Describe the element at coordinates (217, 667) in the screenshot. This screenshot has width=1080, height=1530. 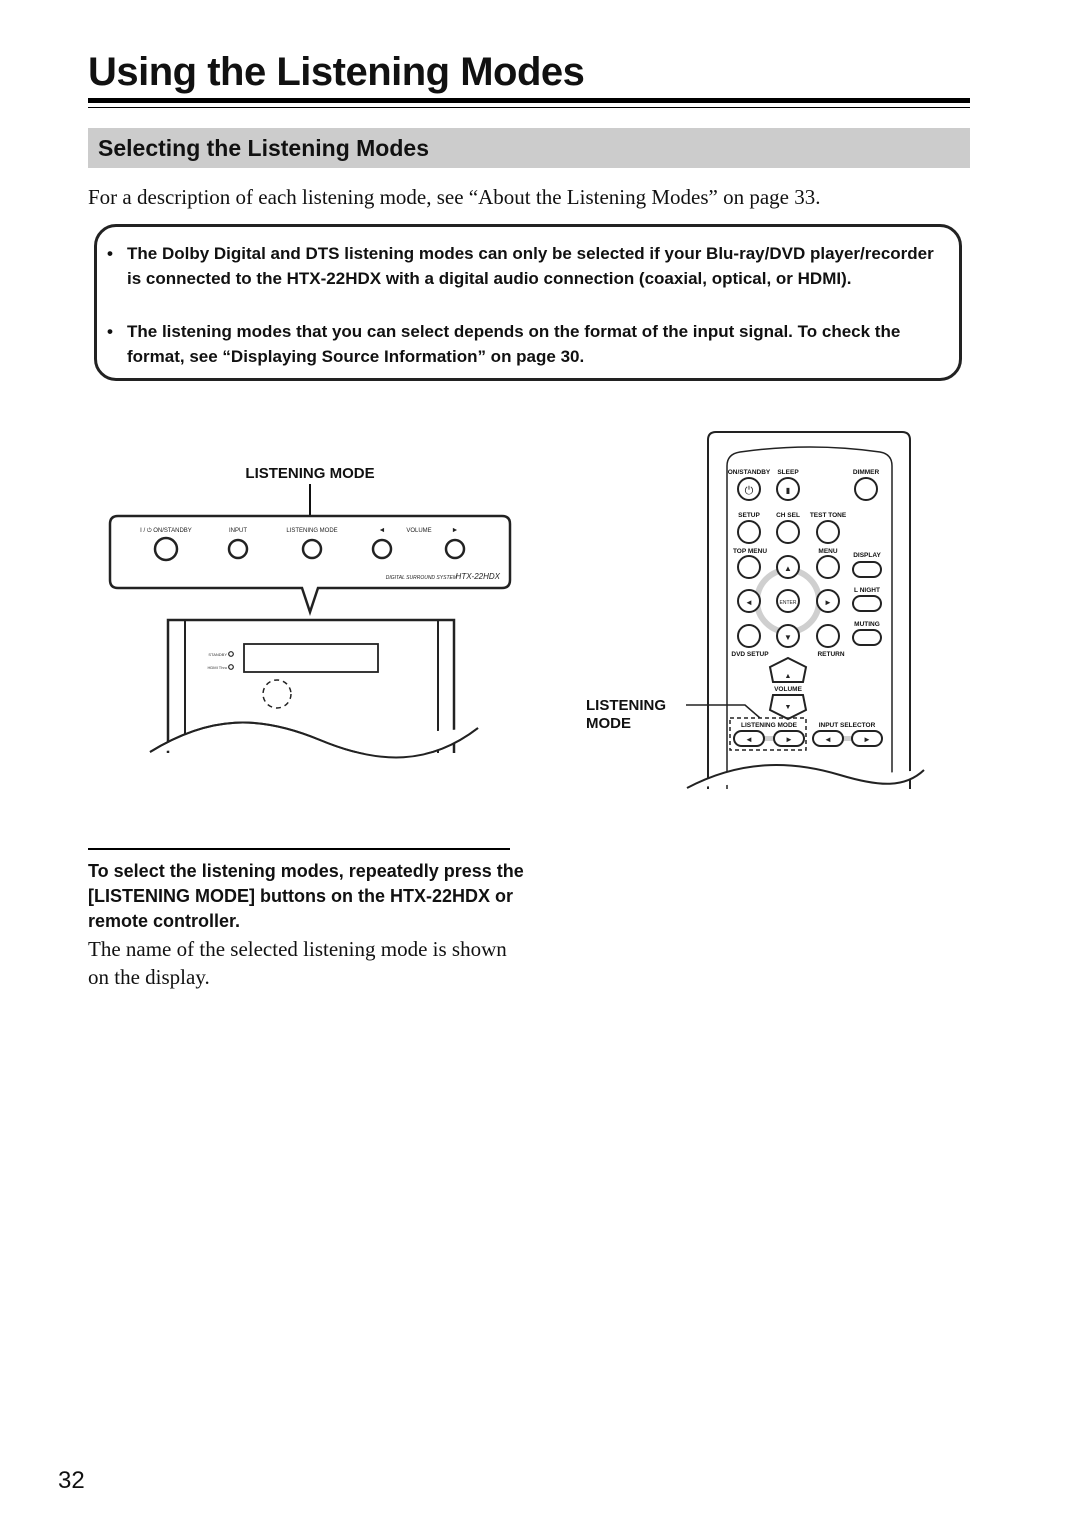
I see `indicator-label-hdmi-thru: HDMI Thru` at that location.